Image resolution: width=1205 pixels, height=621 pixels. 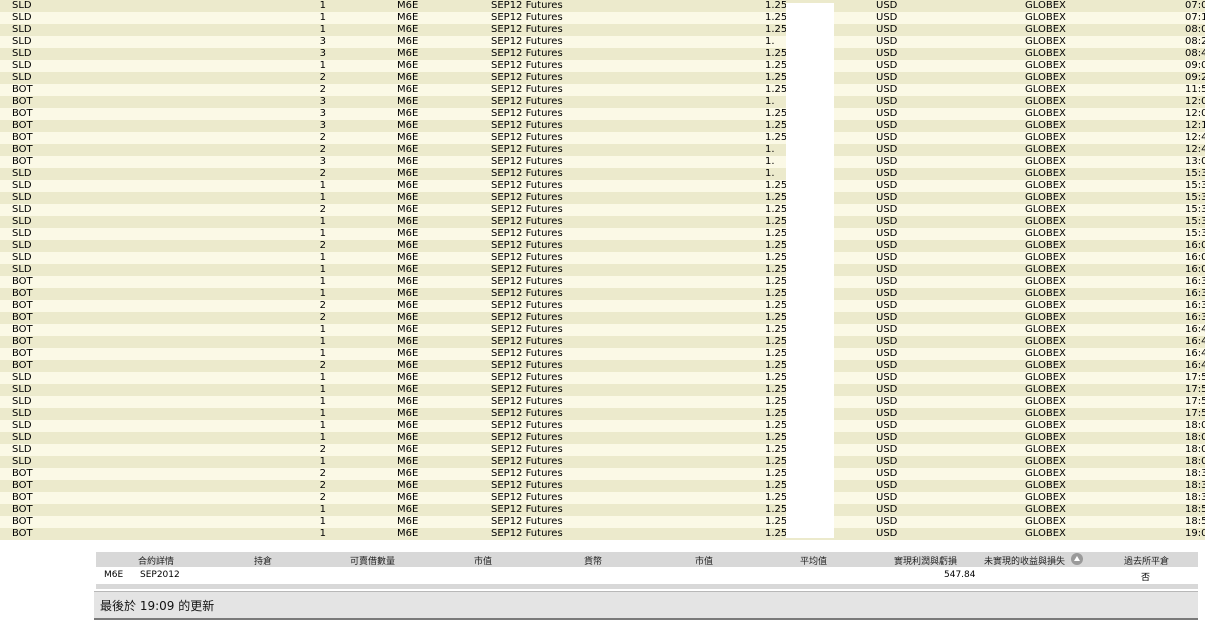 What do you see at coordinates (602, 246) in the screenshot?
I see `trade-row: SLD 2 M6E SEP12 Futures 1.25 USD GLOBEX 16:0` at bounding box center [602, 246].